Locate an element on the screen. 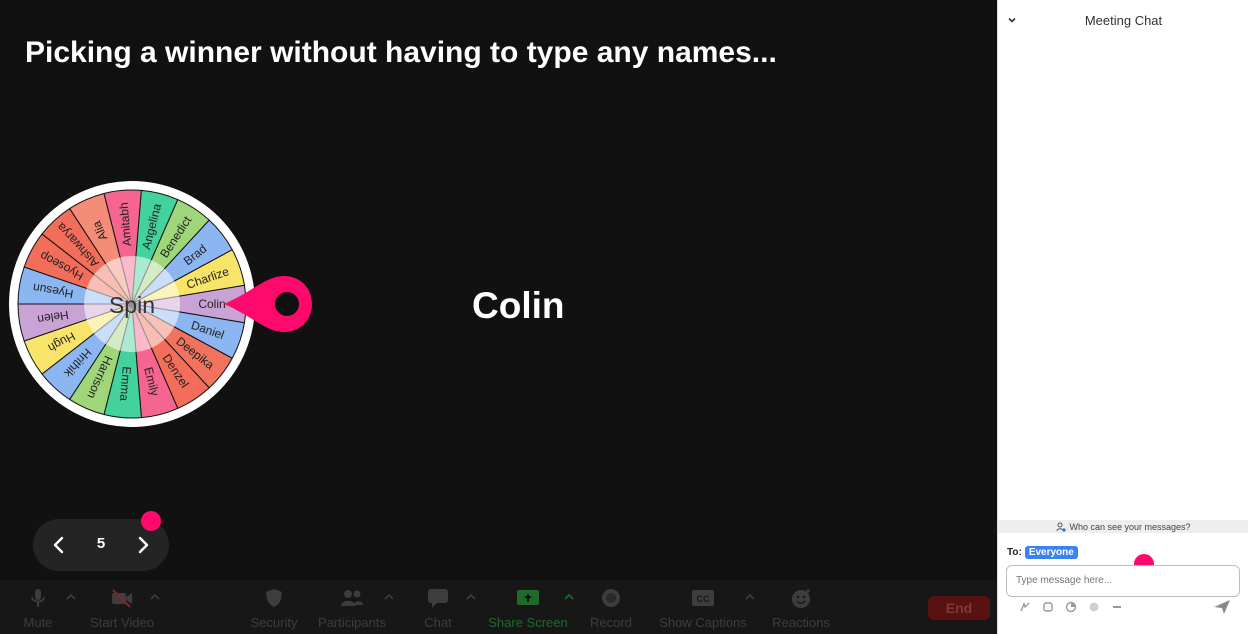  to-label: To: is located at coordinates (1014, 552).